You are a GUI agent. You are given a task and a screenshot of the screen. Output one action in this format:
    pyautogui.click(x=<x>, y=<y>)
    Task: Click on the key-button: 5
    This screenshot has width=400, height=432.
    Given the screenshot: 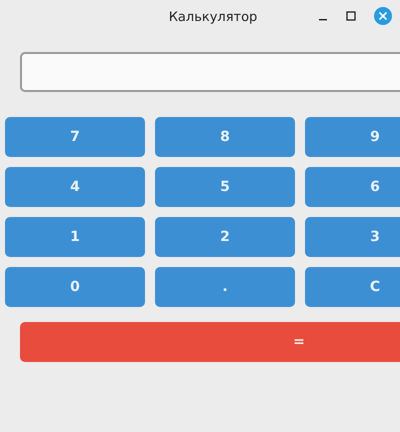 What is the action you would take?
    pyautogui.click(x=225, y=187)
    